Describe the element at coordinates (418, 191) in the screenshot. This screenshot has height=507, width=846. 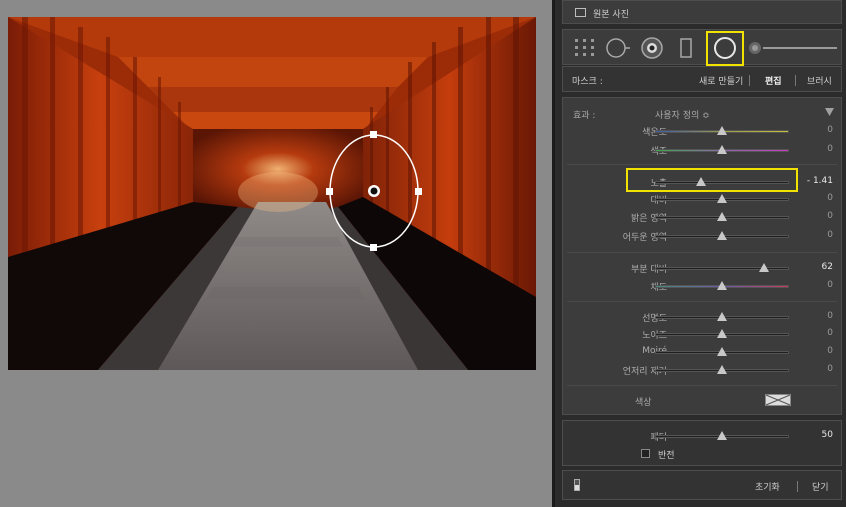
I see `filter-handle-right` at that location.